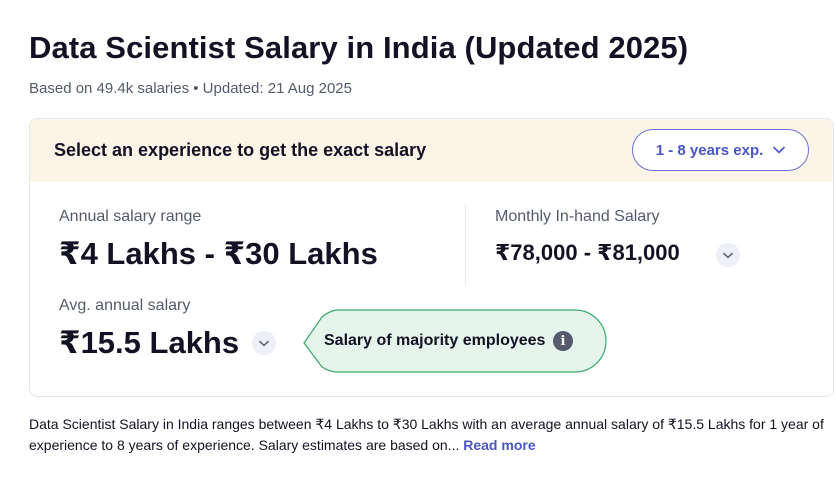  What do you see at coordinates (149, 342) in the screenshot?
I see `avg-salary-value: ₹15.5 Lakhs` at bounding box center [149, 342].